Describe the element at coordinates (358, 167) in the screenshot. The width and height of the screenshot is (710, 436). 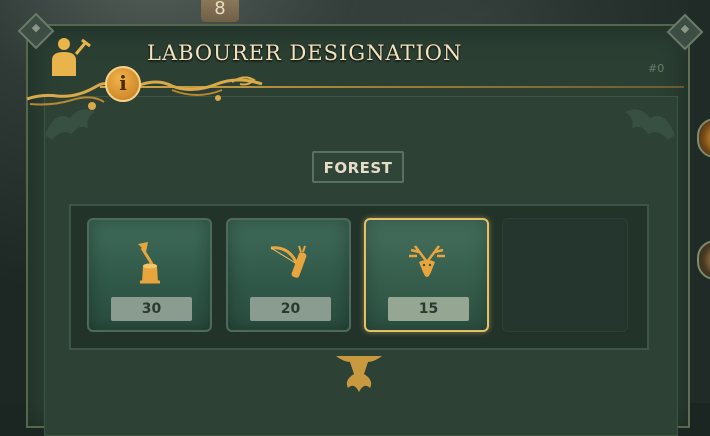
I see `region-label: FOREST` at that location.